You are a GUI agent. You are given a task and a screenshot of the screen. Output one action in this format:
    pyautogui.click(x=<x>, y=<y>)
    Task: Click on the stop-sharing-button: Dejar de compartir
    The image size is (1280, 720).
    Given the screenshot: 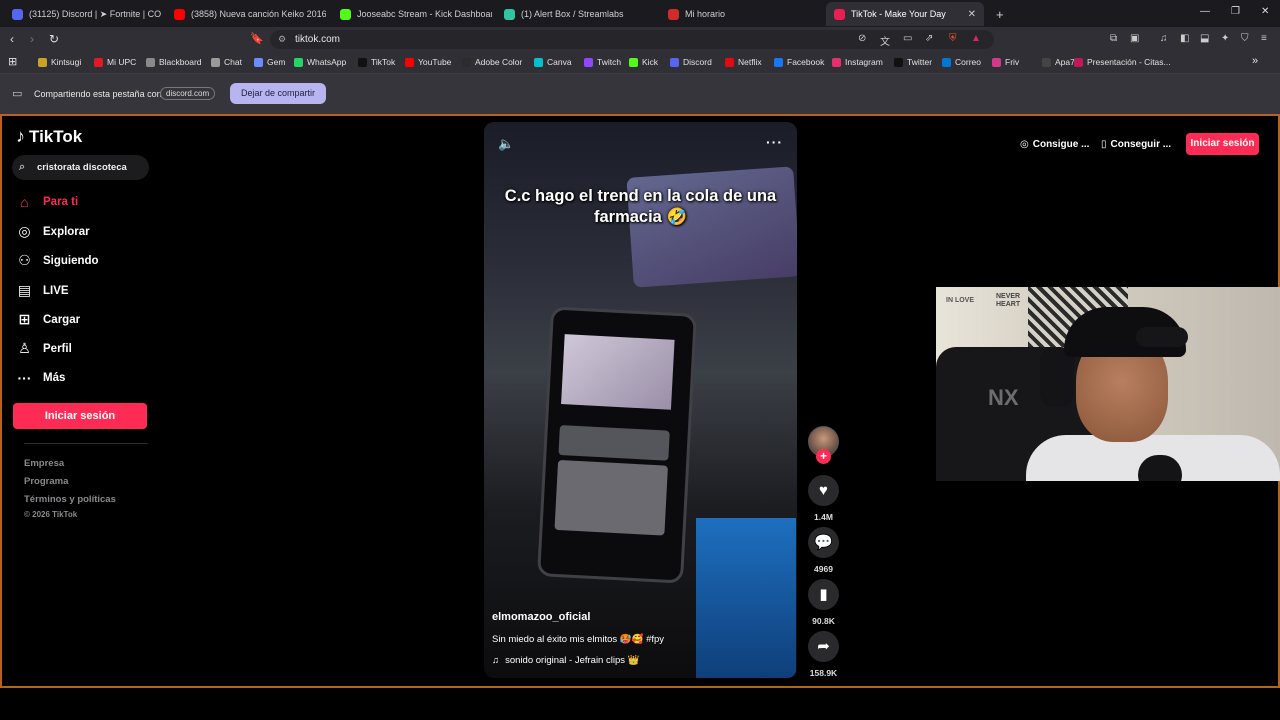 What is the action you would take?
    pyautogui.click(x=278, y=93)
    